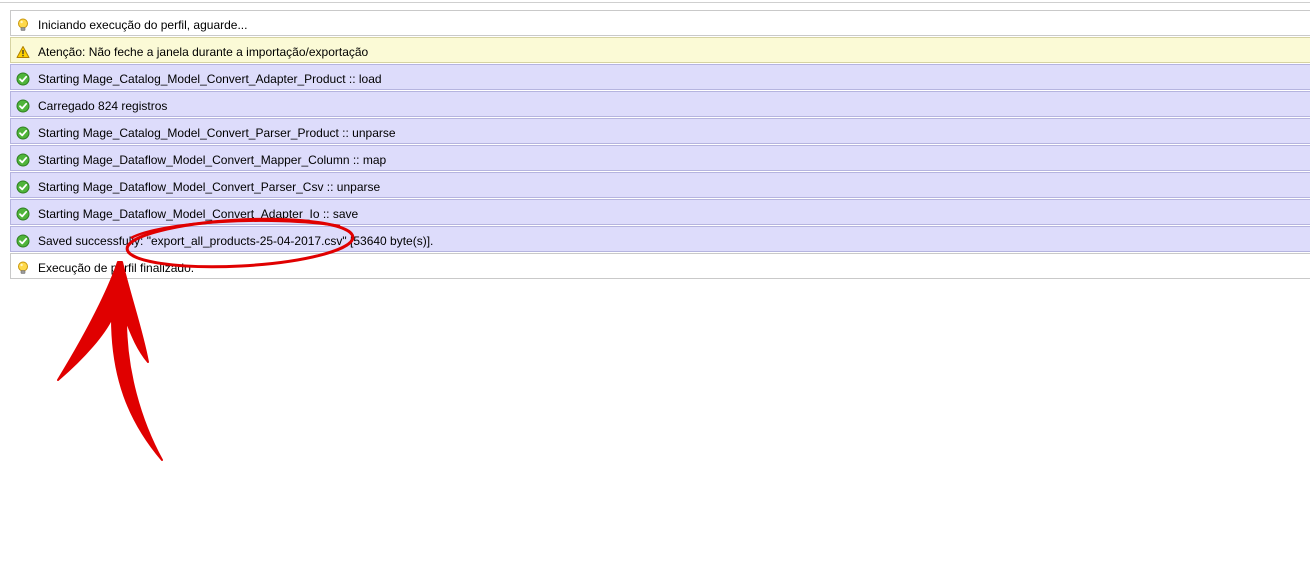  Describe the element at coordinates (116, 268) in the screenshot. I see `log-message-text: Execução de perfil finalizado.` at that location.